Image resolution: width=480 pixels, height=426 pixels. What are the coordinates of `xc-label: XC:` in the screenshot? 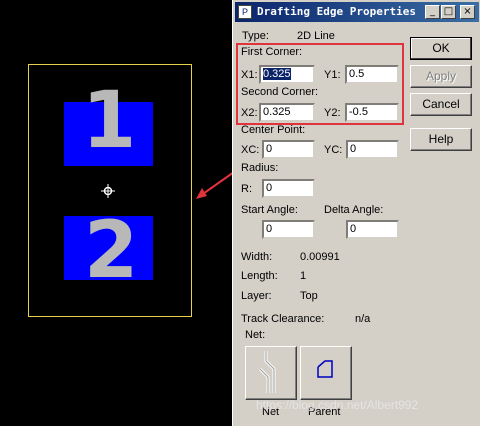 It's located at (250, 150).